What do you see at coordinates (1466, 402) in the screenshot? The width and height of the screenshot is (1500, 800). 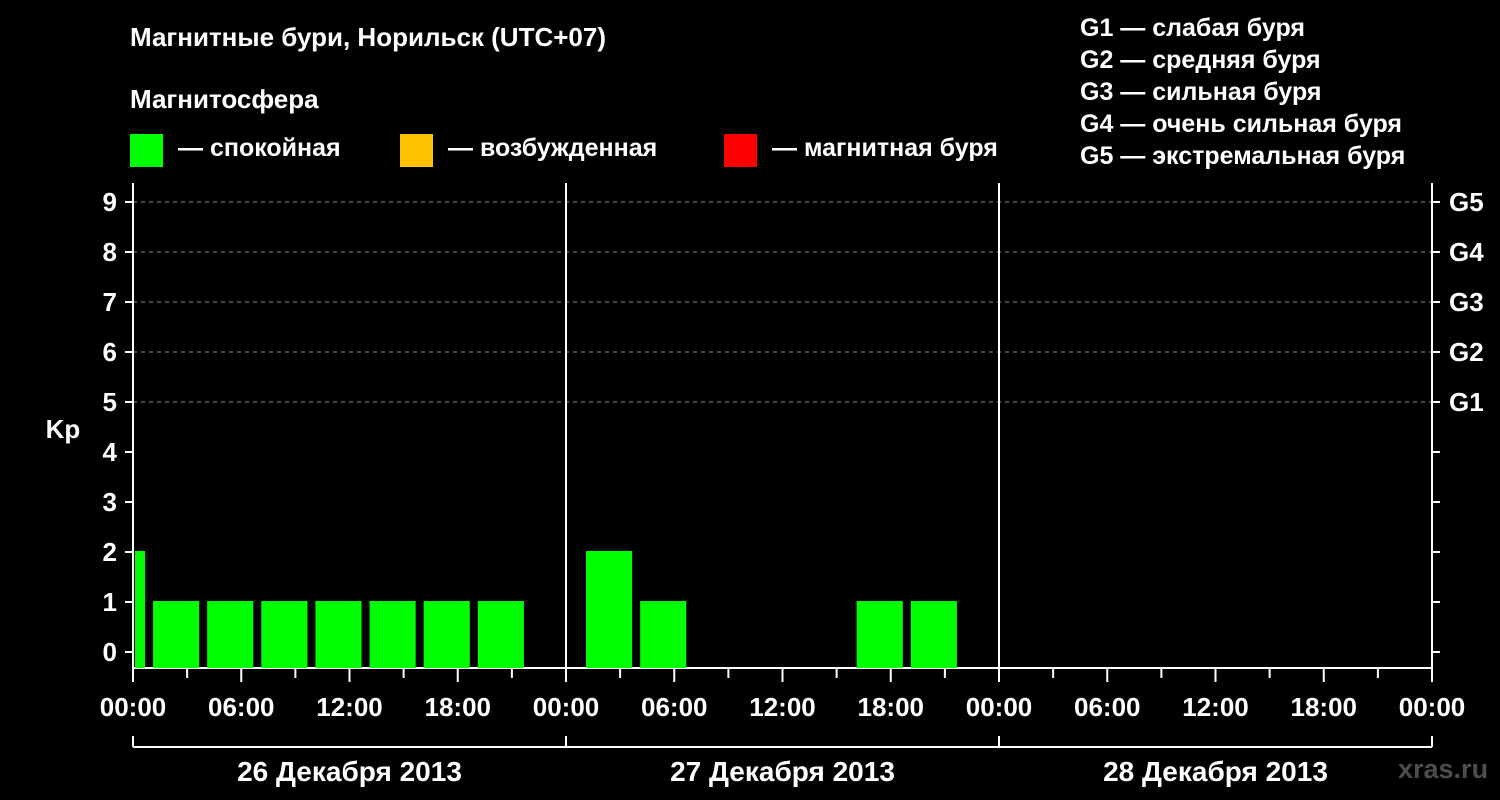 I see `g-level-label: G1` at bounding box center [1466, 402].